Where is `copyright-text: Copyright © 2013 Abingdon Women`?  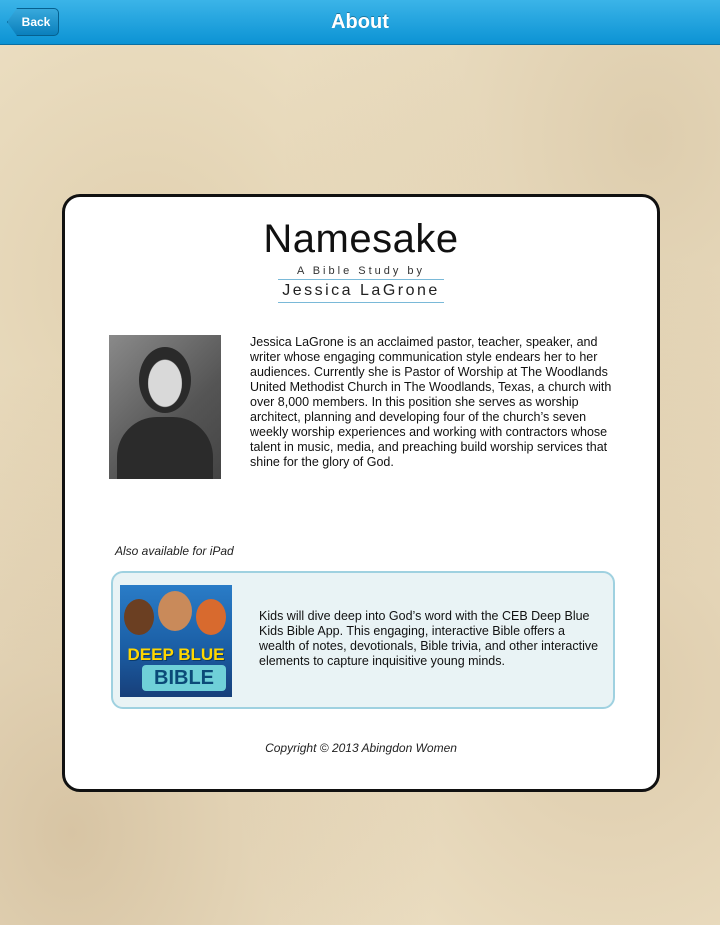
copyright-text: Copyright © 2013 Abingdon Women is located at coordinates (361, 748).